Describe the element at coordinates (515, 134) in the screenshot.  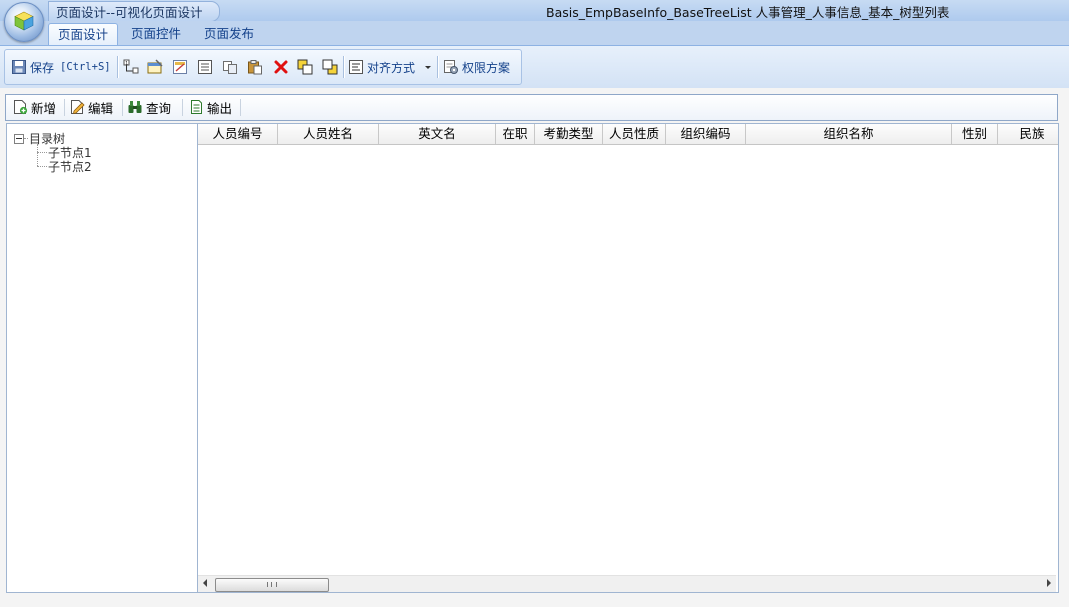
I see `column-header: 在职` at that location.